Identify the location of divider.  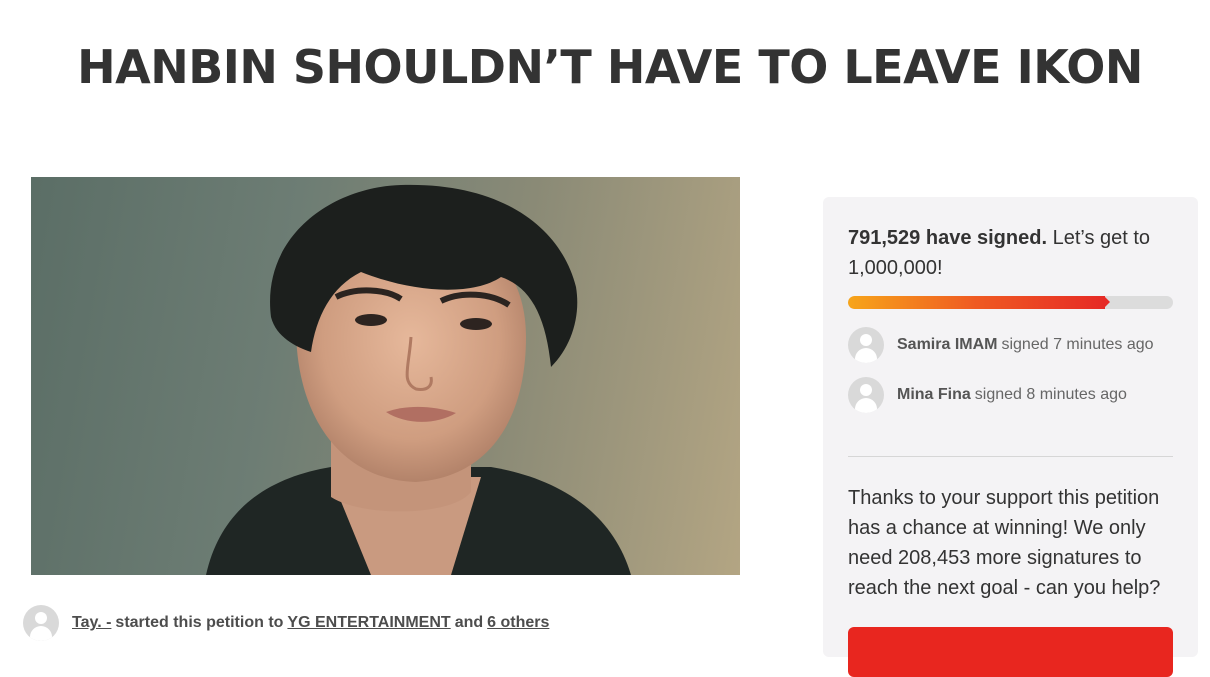
(1010, 456).